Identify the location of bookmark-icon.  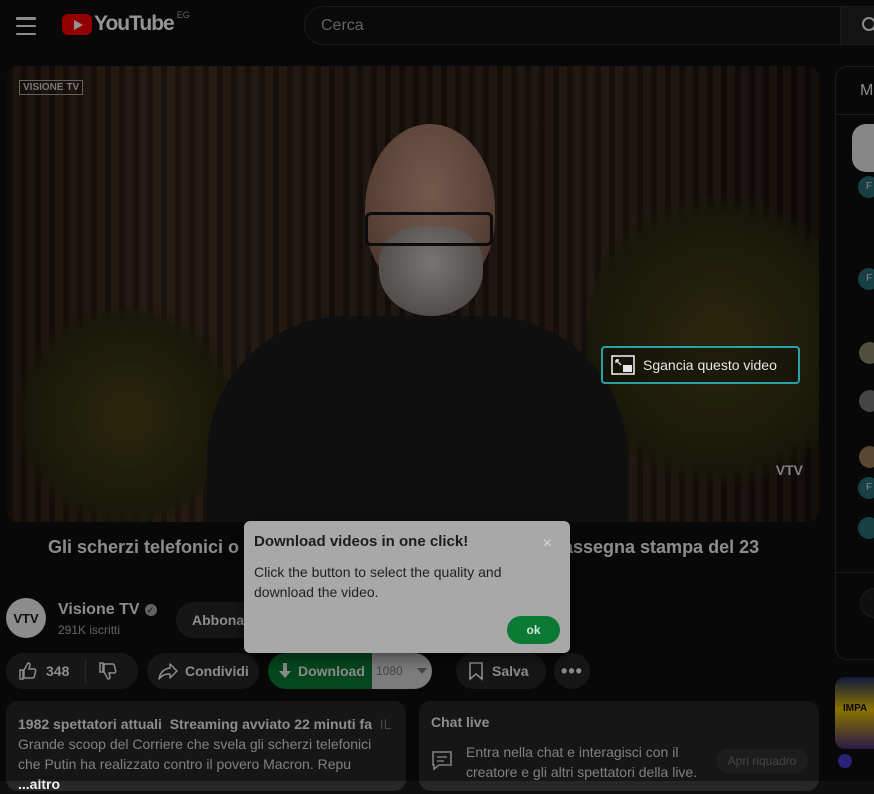
(476, 671).